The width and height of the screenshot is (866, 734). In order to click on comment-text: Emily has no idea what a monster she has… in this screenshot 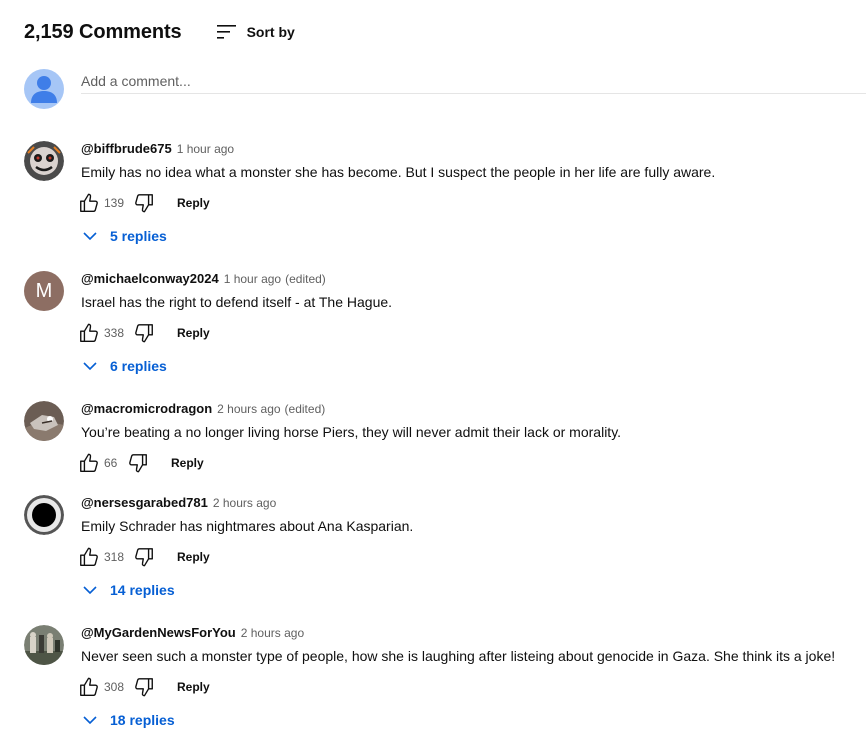, I will do `click(398, 172)`.